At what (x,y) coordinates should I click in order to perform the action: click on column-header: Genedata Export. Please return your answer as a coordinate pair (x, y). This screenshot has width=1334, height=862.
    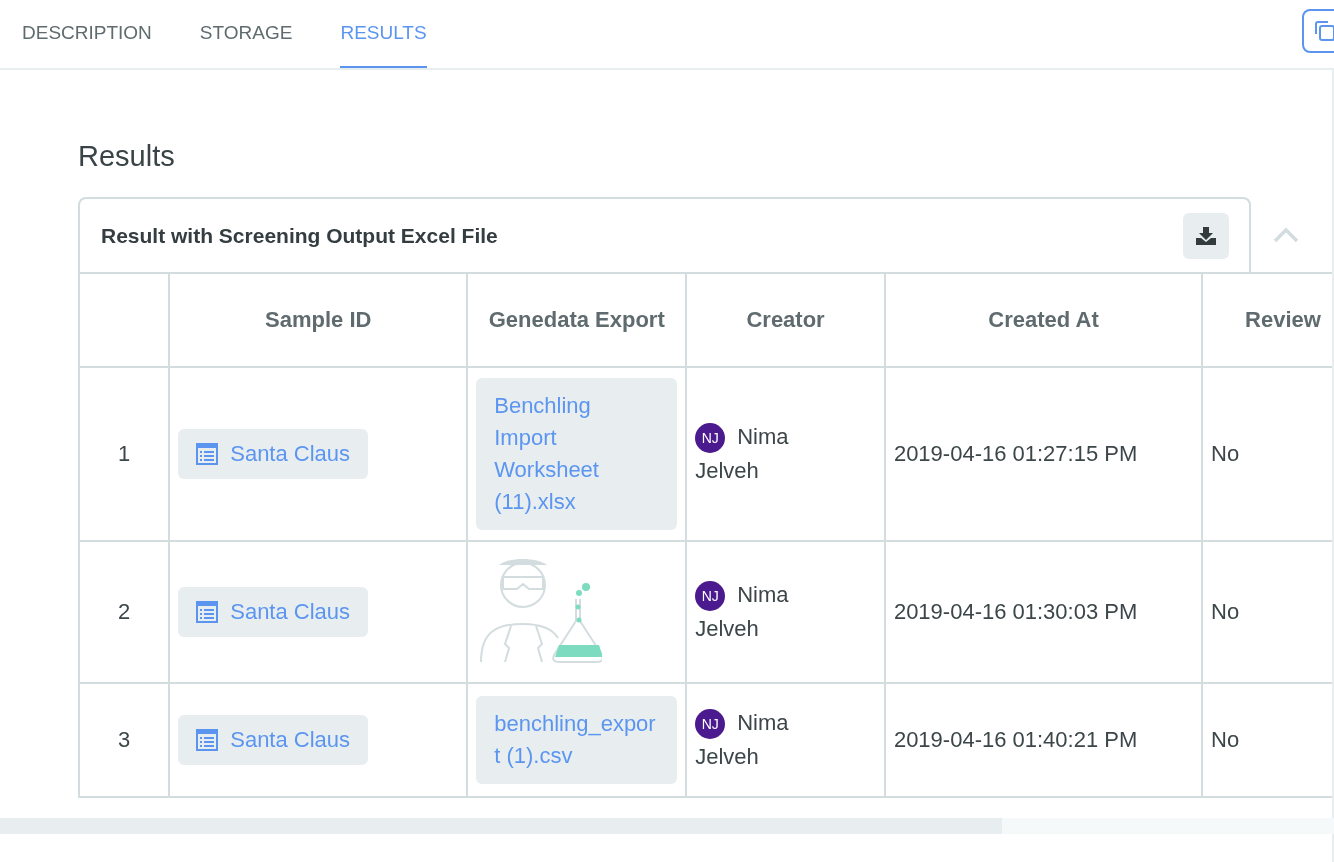
    Looking at the image, I should click on (577, 320).